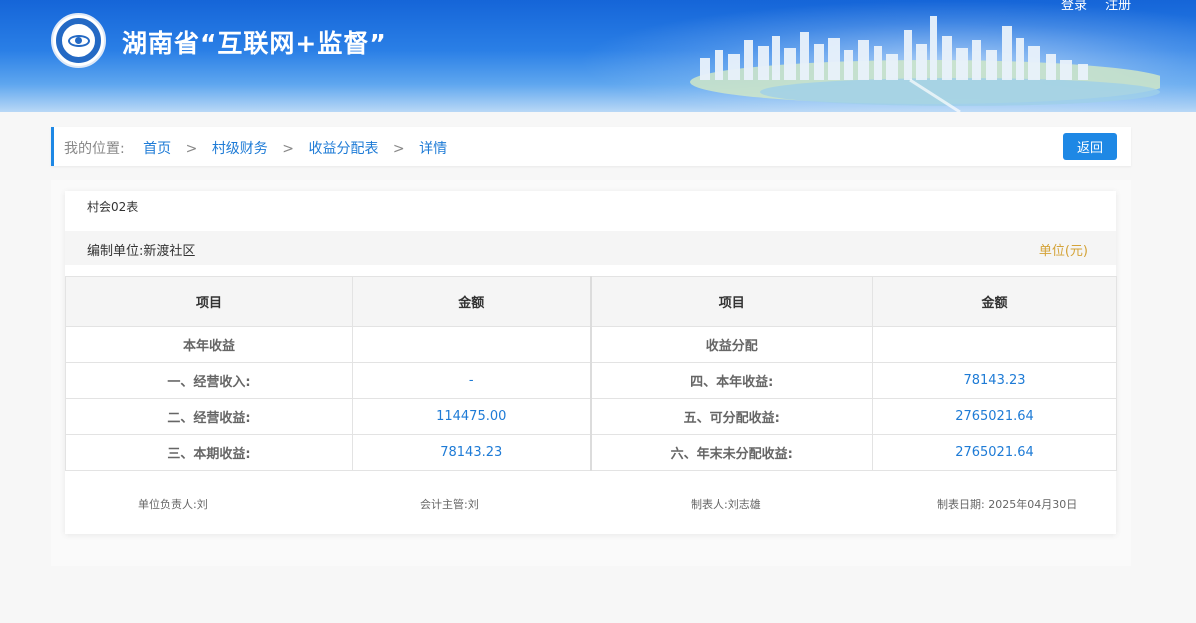  Describe the element at coordinates (471, 344) in the screenshot. I see `left-amount` at that location.